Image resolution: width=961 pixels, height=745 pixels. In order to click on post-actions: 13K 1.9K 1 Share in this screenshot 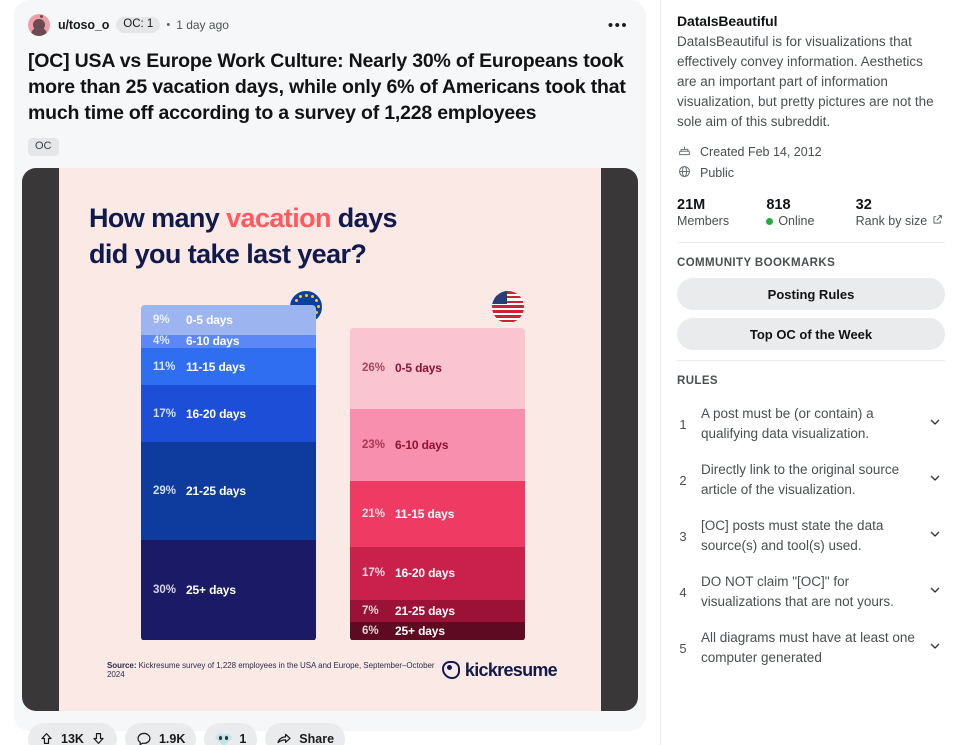, I will do `click(330, 728)`.